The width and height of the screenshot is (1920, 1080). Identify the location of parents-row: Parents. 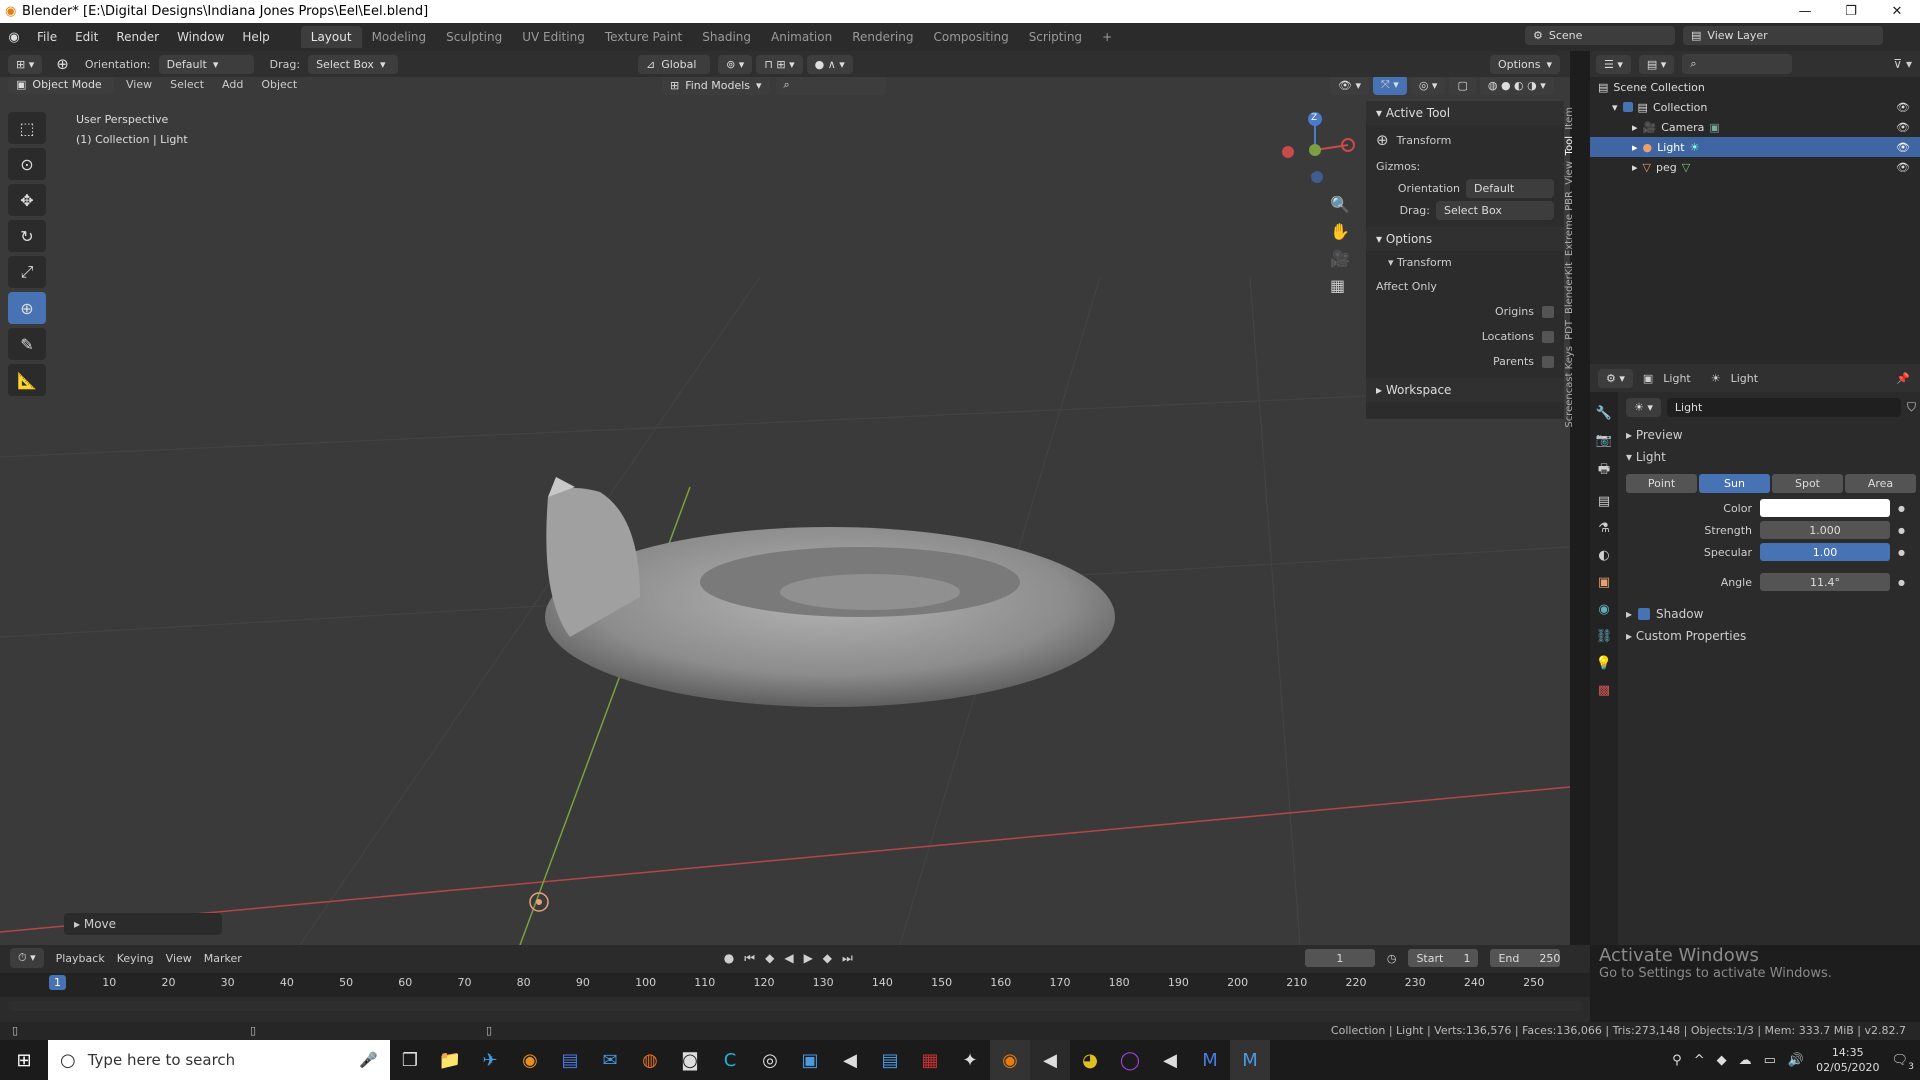
(1465, 361).